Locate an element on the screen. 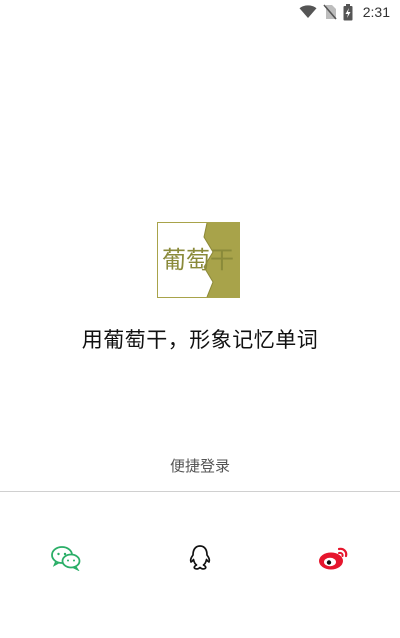 The width and height of the screenshot is (400, 638). battery-charging-icon is located at coordinates (348, 12).